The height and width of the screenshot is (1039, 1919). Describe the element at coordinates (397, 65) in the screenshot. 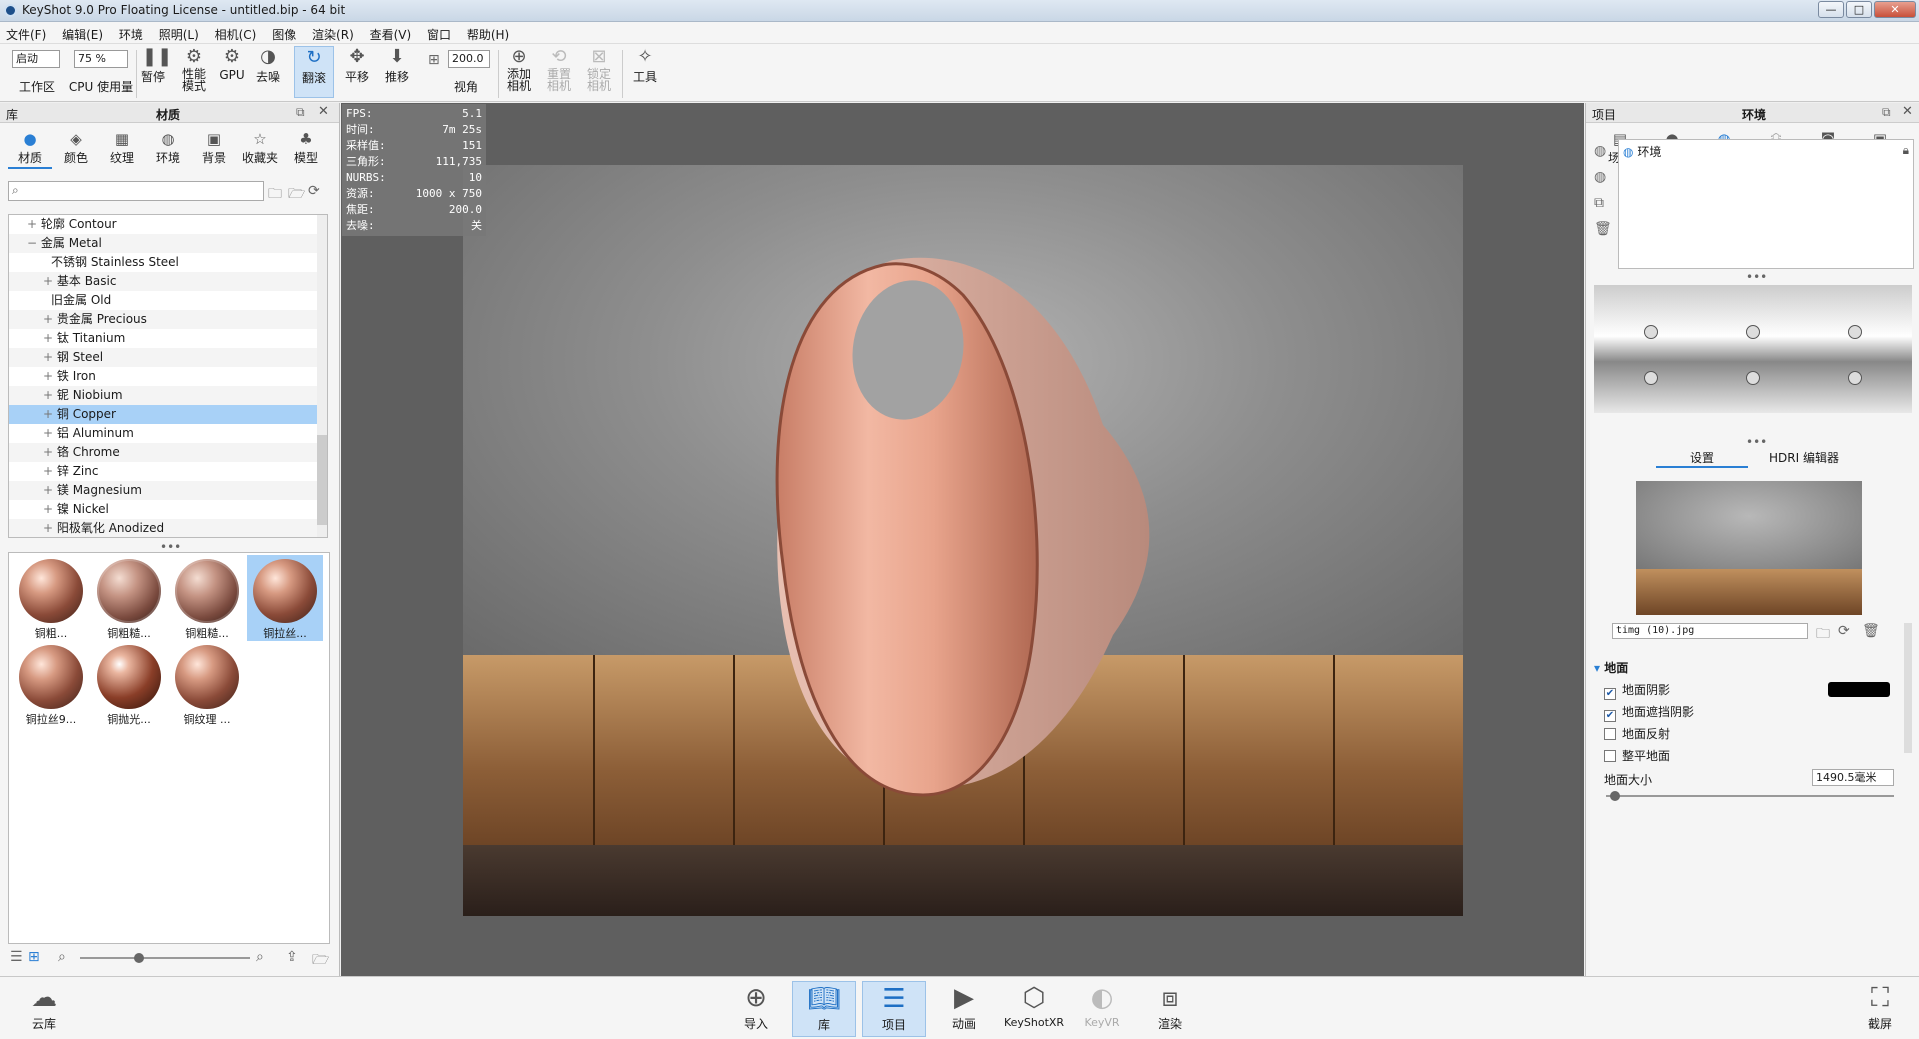

I see `dolly-button: ⬇ 推移` at that location.